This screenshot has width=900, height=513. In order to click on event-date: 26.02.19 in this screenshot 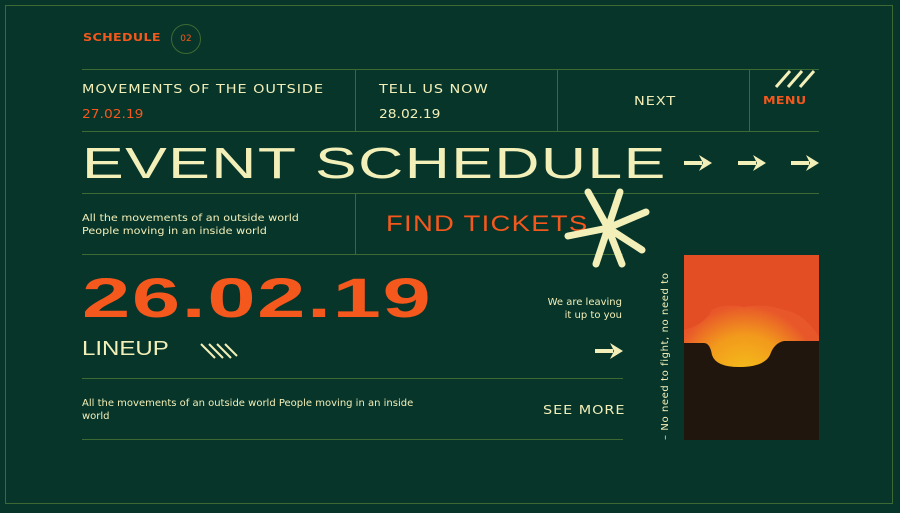, I will do `click(257, 297)`.